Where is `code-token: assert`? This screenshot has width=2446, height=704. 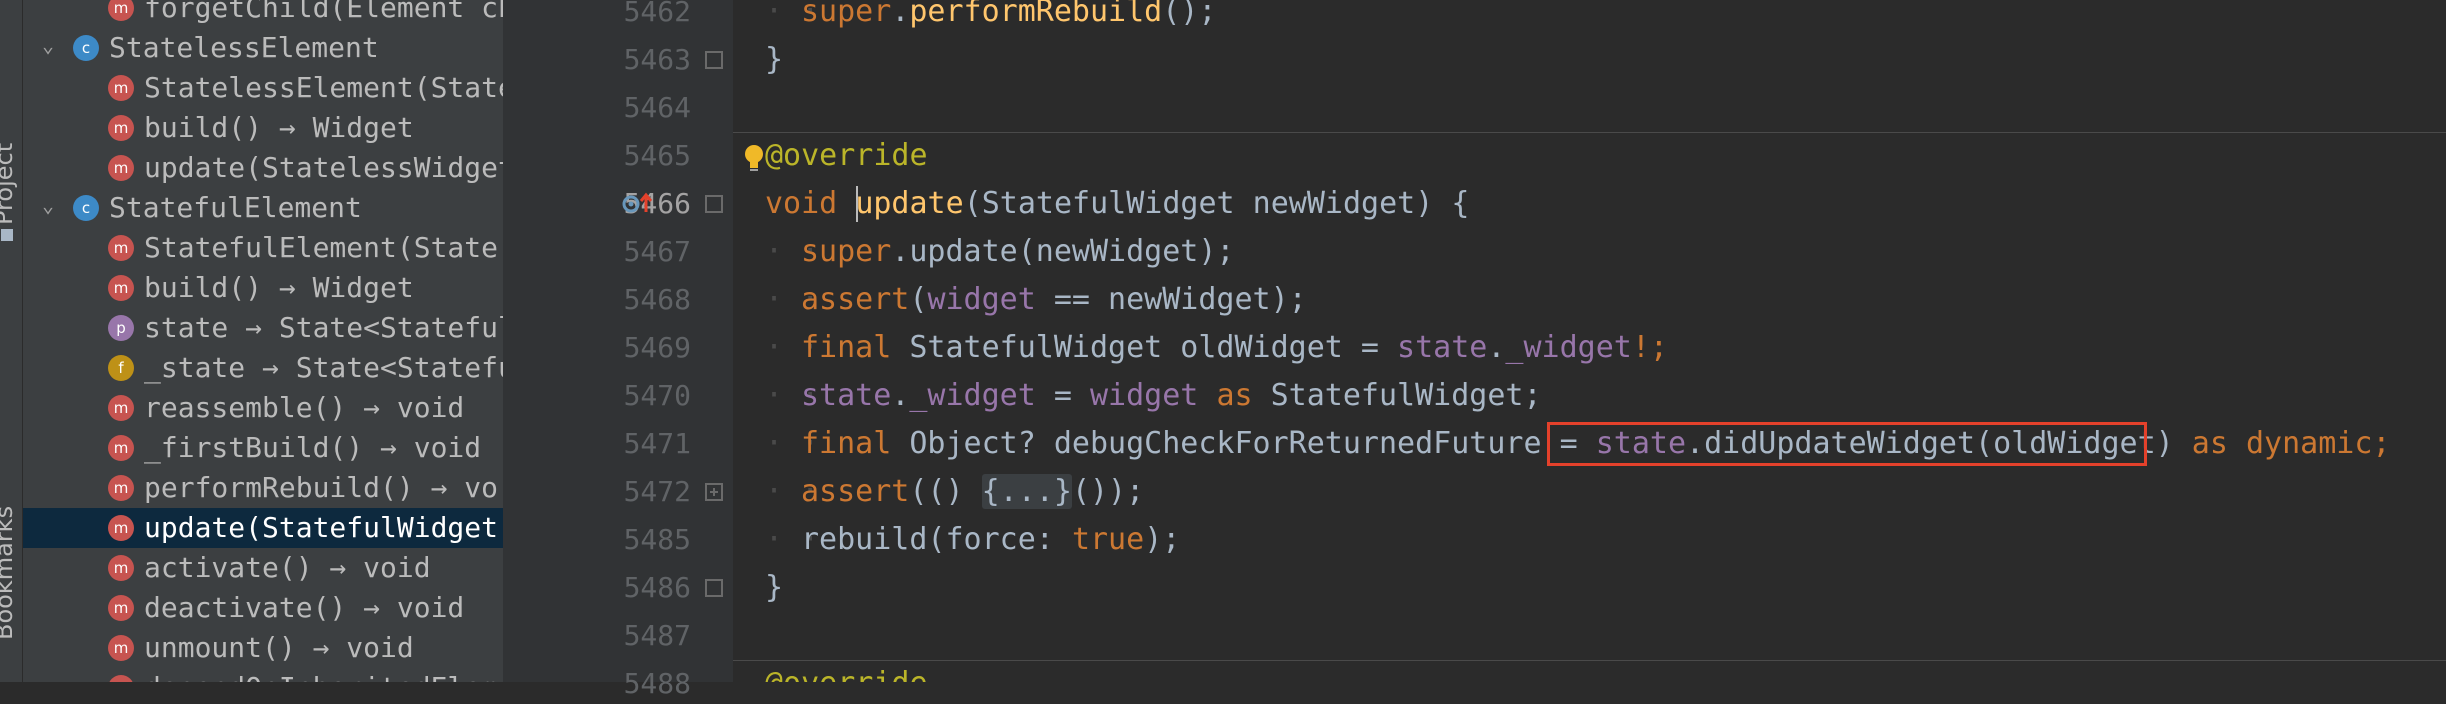 code-token: assert is located at coordinates (855, 299).